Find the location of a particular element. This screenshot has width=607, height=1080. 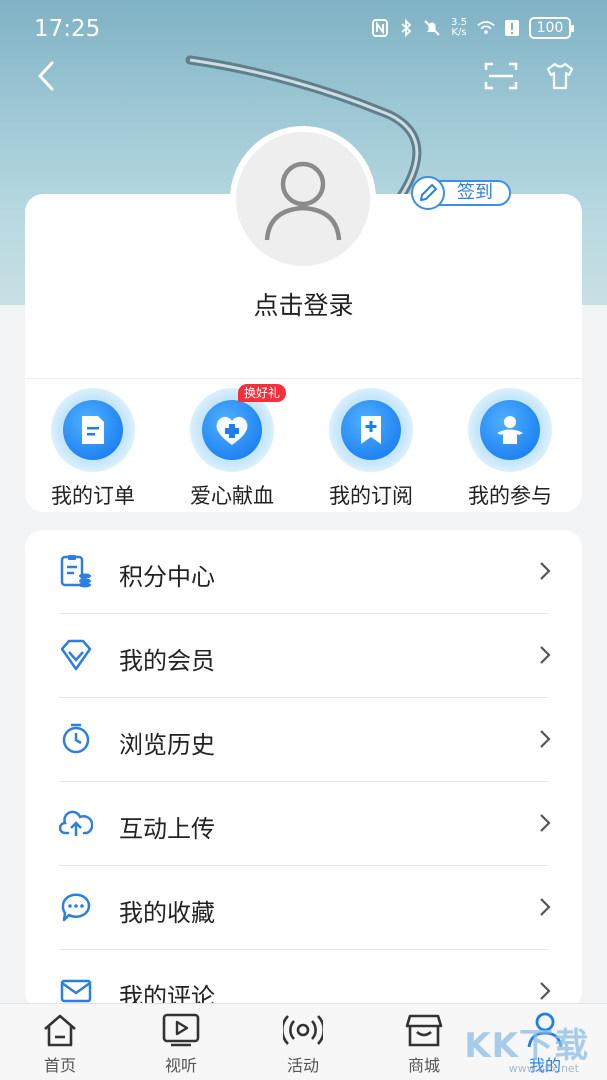

back-arrow-icon is located at coordinates (45, 76).